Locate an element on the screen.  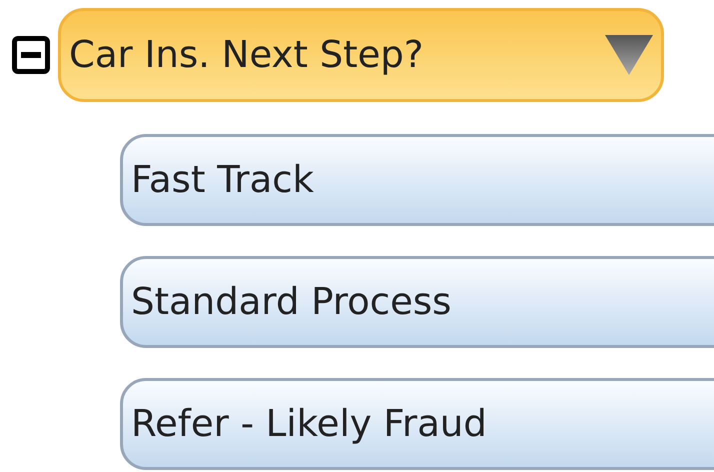
minus-icon is located at coordinates (31, 55).